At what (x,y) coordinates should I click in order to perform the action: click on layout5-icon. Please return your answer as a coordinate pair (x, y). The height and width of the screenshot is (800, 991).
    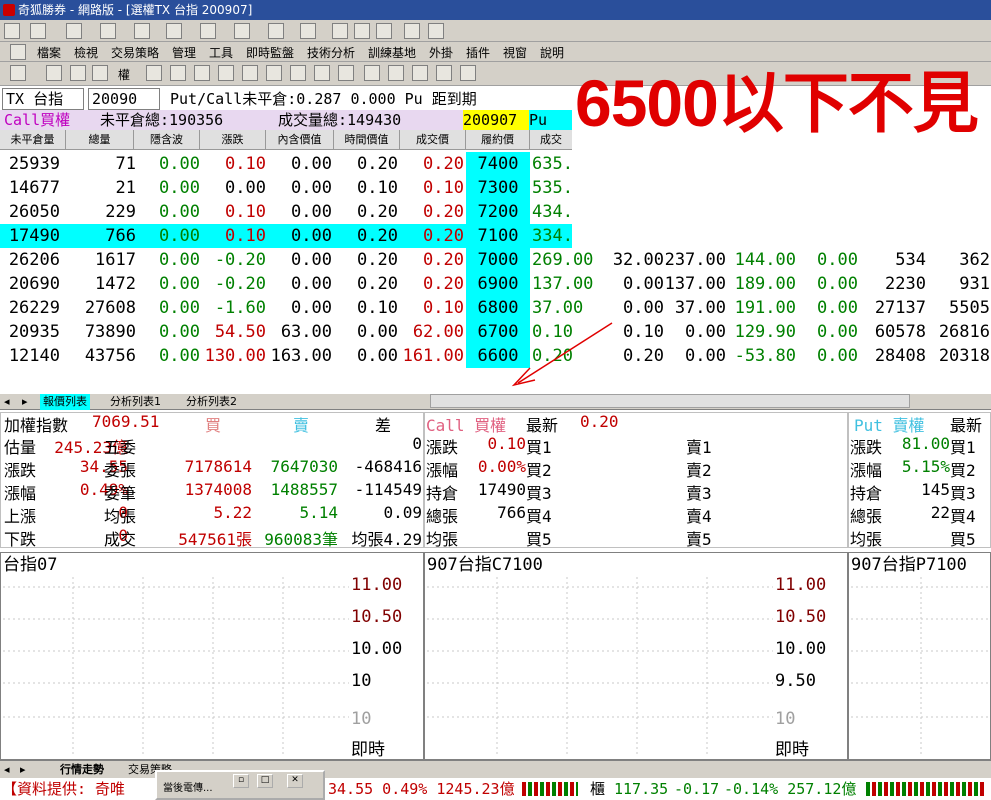
    Looking at the image, I should click on (468, 73).